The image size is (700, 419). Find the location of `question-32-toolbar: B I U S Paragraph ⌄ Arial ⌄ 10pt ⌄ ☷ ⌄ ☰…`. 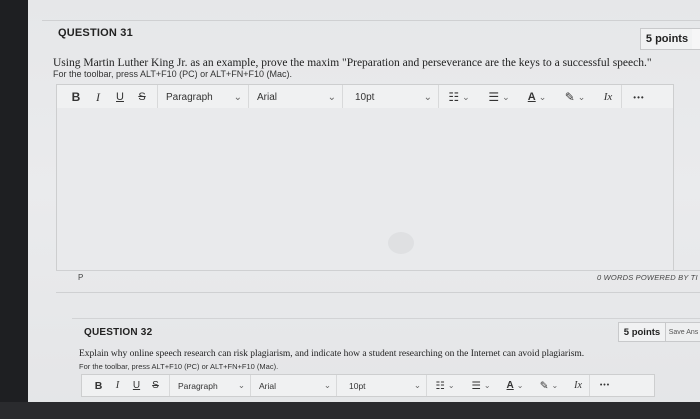

question-32-toolbar: B I U S Paragraph ⌄ Arial ⌄ 10pt ⌄ ☷ ⌄ ☰… is located at coordinates (368, 385).